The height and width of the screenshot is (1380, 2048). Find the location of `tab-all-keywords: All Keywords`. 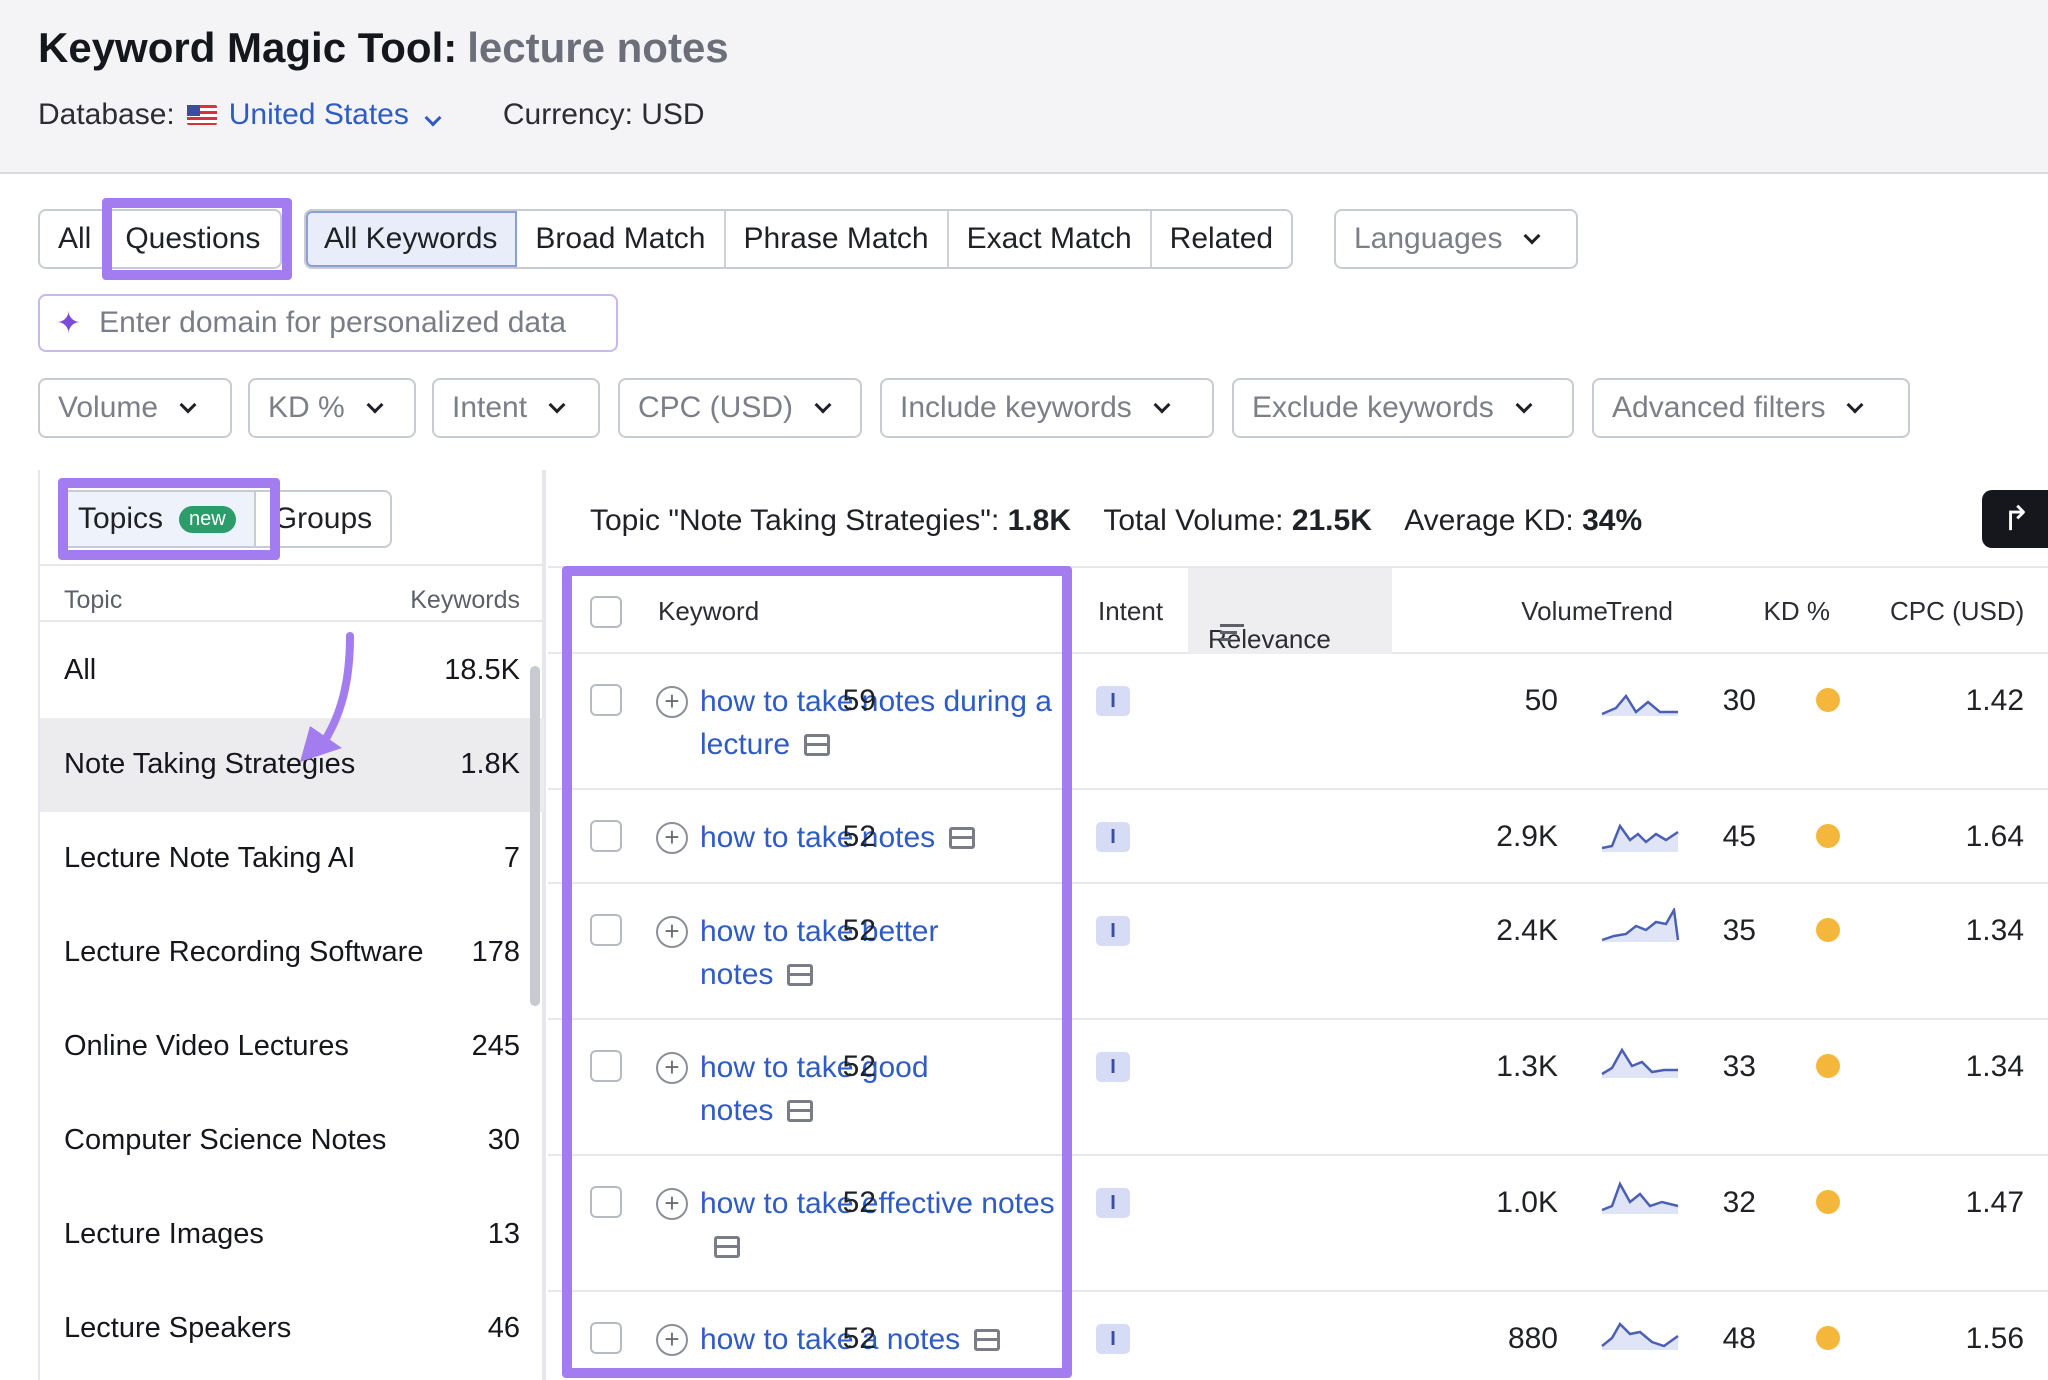

tab-all-keywords: All Keywords is located at coordinates (412, 239).